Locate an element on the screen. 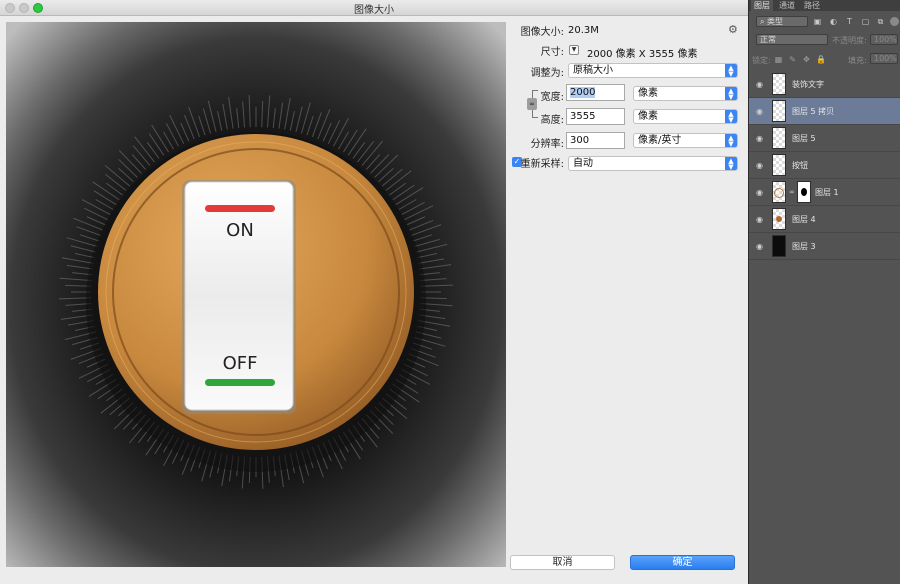 The width and height of the screenshot is (900, 584). layer-filter-select: ⌕ 类型 is located at coordinates (782, 21).